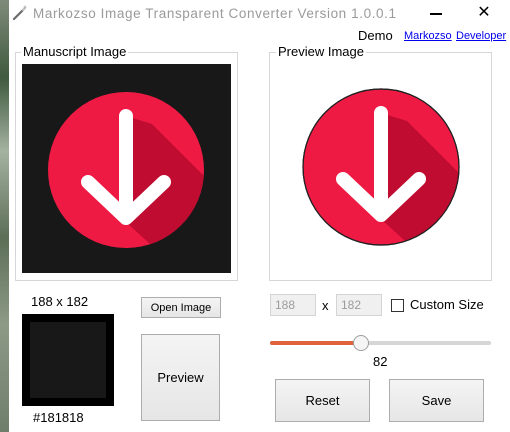  I want to click on reset-button: Reset, so click(322, 400).